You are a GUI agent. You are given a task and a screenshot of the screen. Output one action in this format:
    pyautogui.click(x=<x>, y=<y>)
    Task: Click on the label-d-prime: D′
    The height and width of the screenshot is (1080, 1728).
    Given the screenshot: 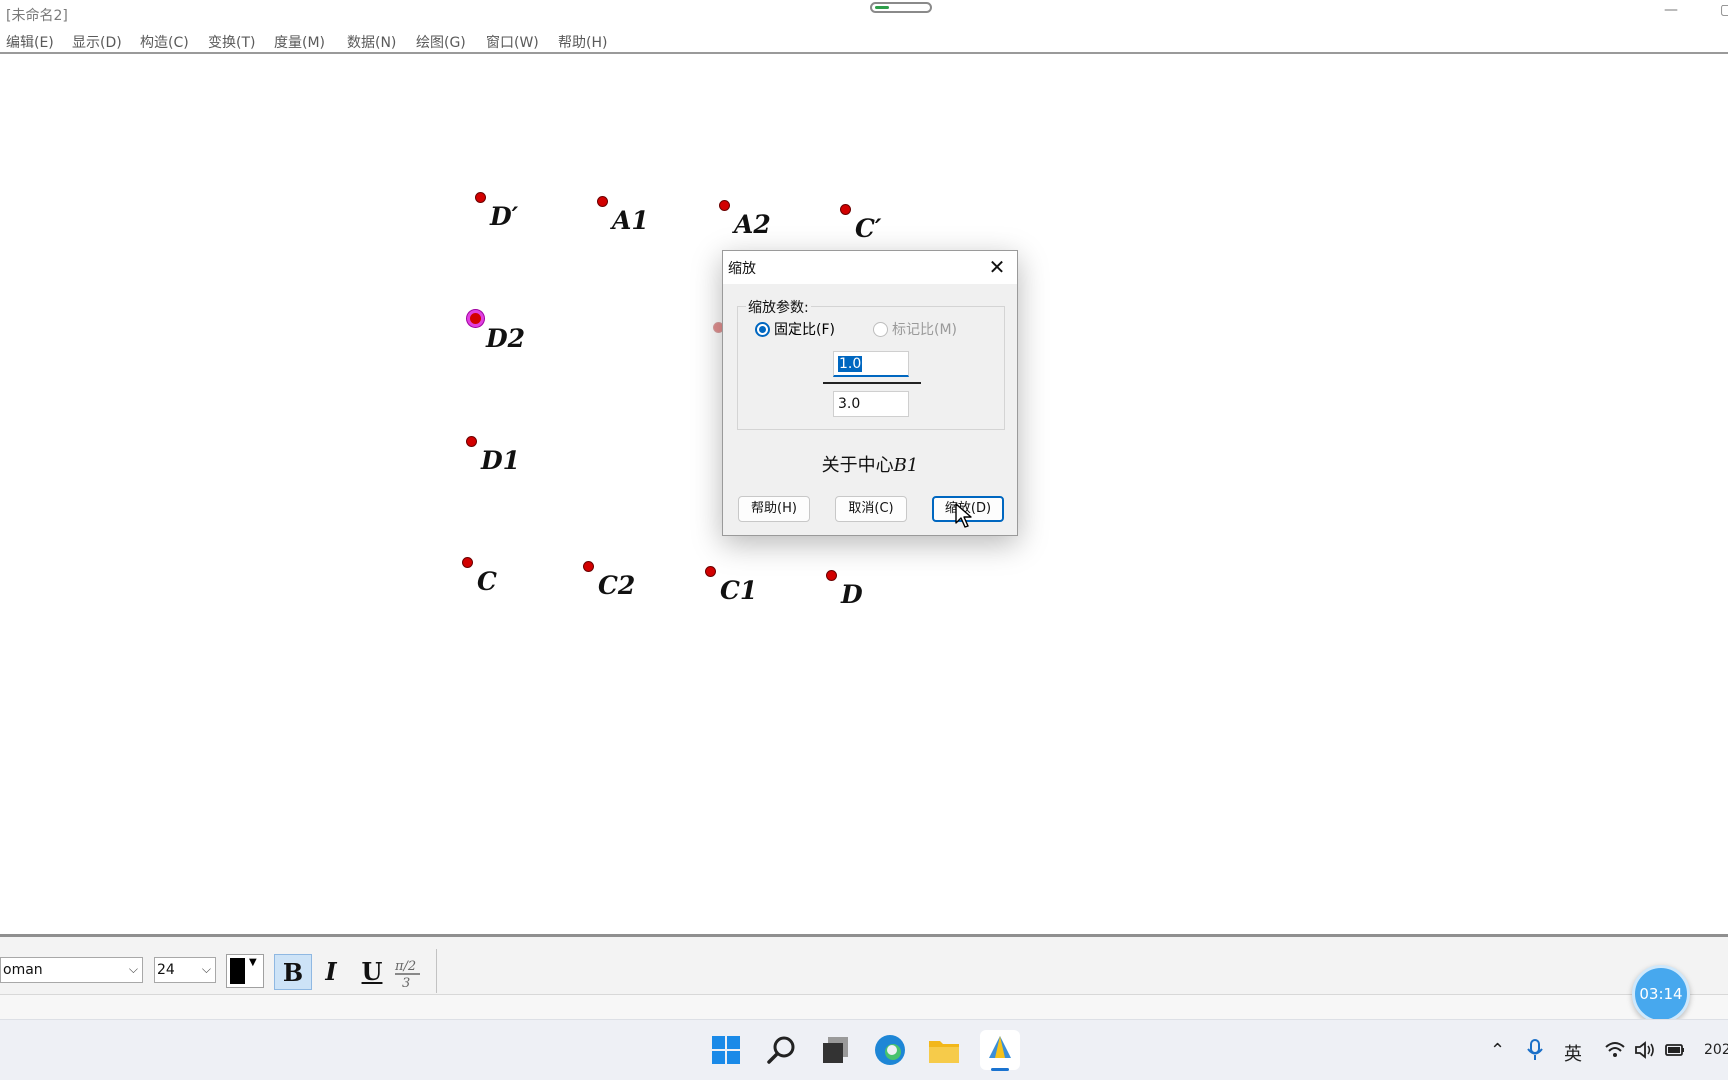 What is the action you would take?
    pyautogui.click(x=504, y=216)
    